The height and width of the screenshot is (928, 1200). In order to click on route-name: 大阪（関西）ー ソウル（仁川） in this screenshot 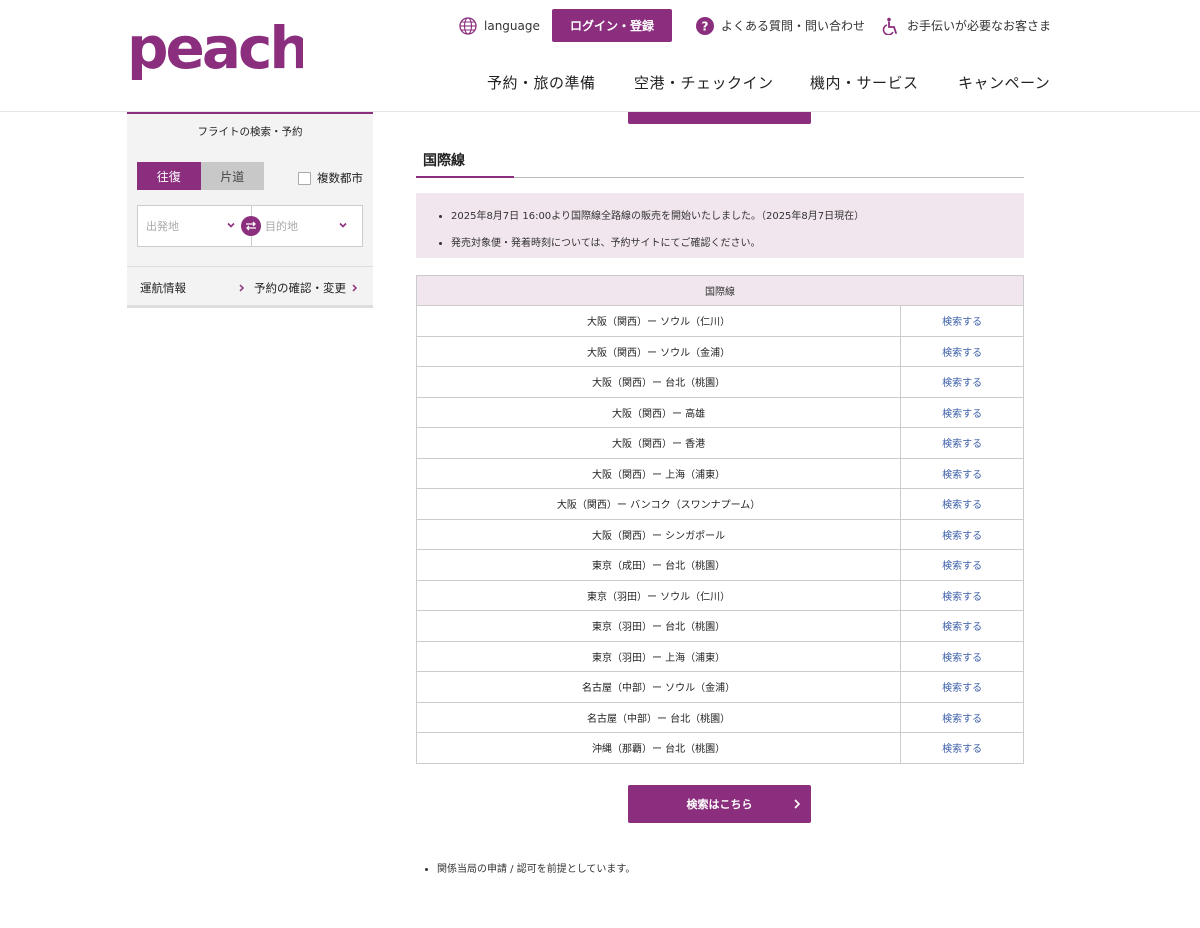, I will do `click(658, 321)`.